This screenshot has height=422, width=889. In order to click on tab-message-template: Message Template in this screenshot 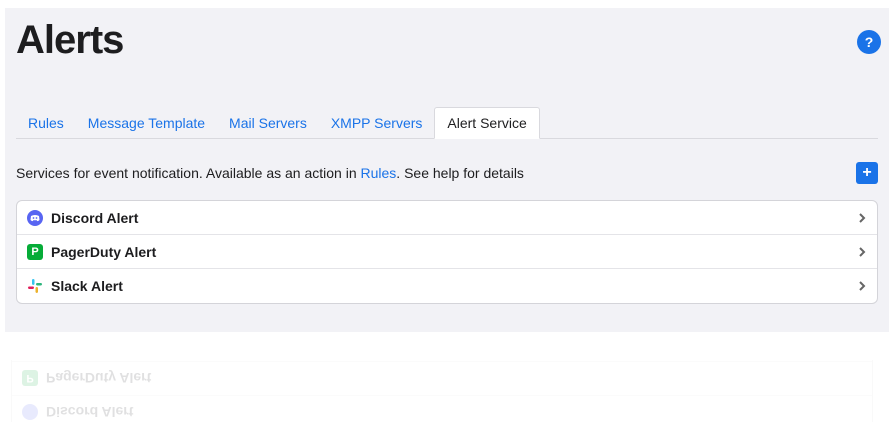, I will do `click(146, 122)`.